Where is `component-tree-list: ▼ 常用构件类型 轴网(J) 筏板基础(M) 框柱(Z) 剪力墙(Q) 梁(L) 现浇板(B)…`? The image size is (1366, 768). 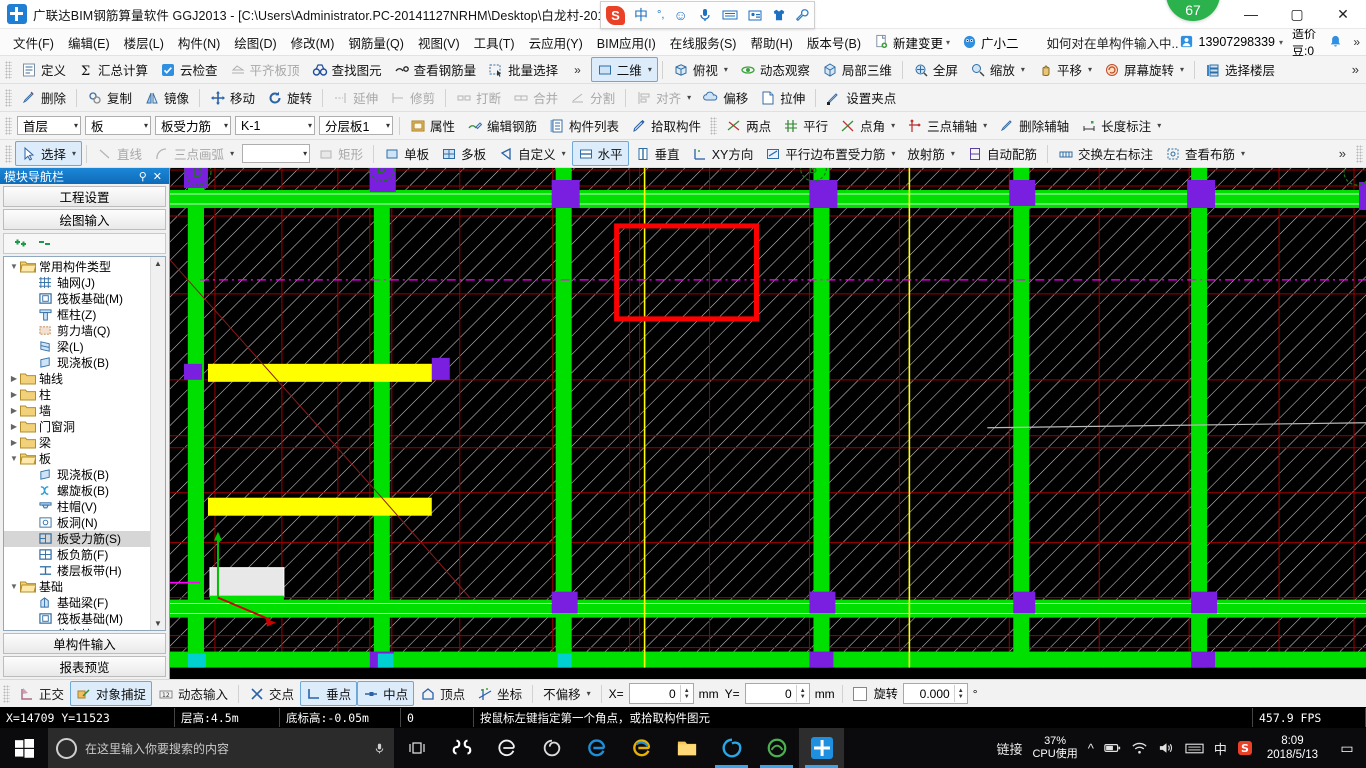 component-tree-list: ▼ 常用构件类型 轴网(J) 筏板基础(M) 框柱(Z) 剪力墙(Q) 梁(L) 现浇板(B)… is located at coordinates (77, 443).